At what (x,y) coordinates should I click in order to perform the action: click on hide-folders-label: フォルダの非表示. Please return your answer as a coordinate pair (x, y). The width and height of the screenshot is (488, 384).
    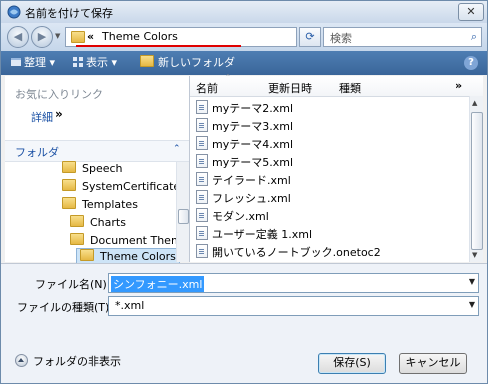
    Looking at the image, I should click on (77, 361).